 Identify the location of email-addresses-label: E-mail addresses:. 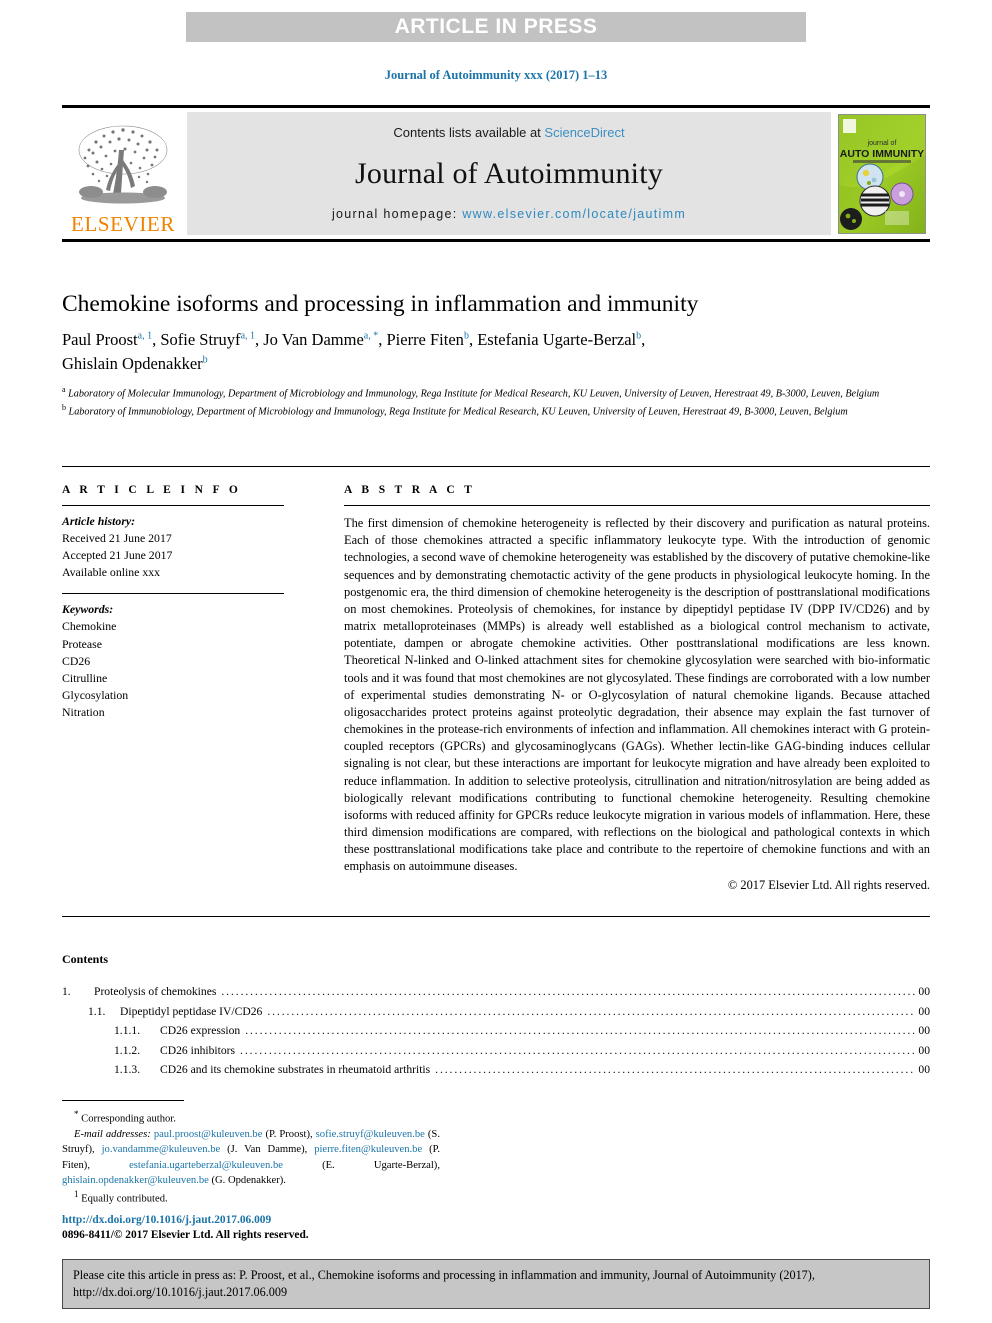
(112, 1134).